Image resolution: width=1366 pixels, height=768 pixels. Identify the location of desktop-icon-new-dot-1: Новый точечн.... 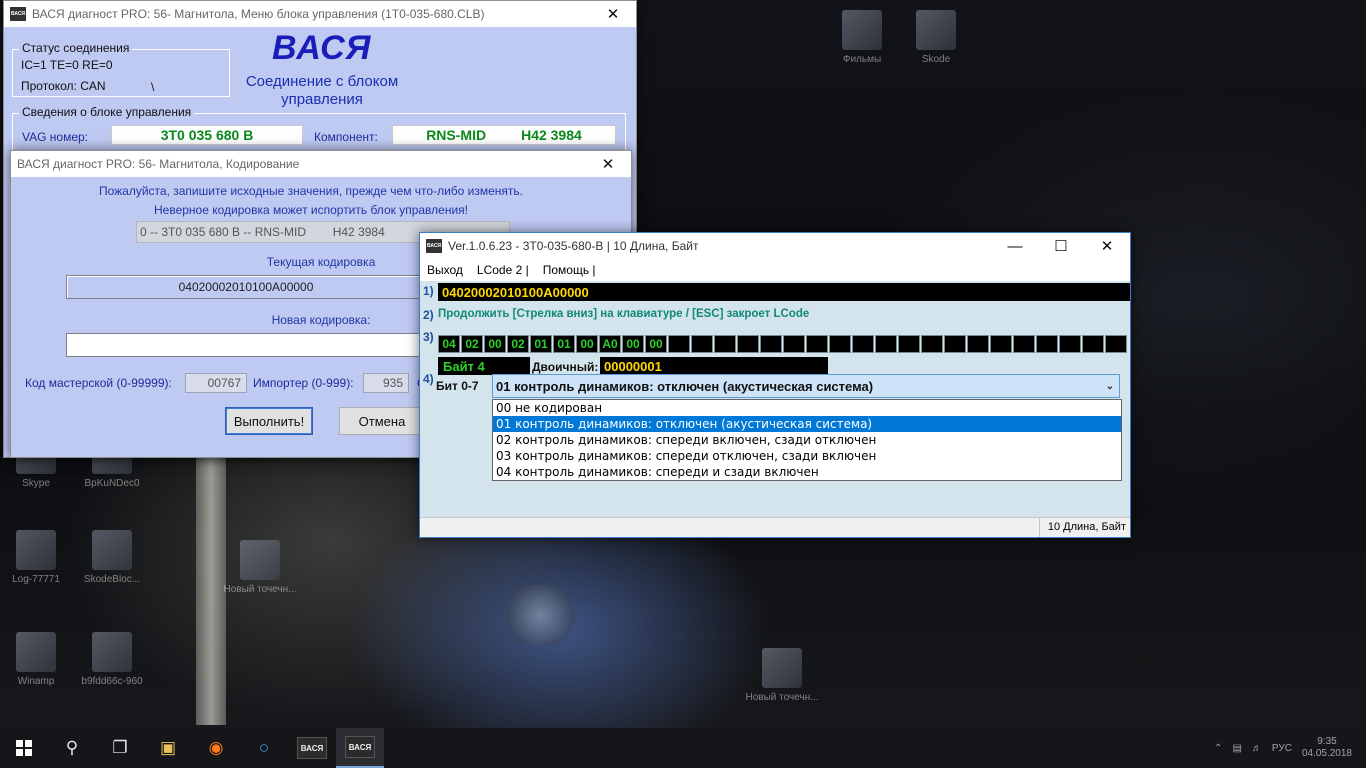
(260, 568).